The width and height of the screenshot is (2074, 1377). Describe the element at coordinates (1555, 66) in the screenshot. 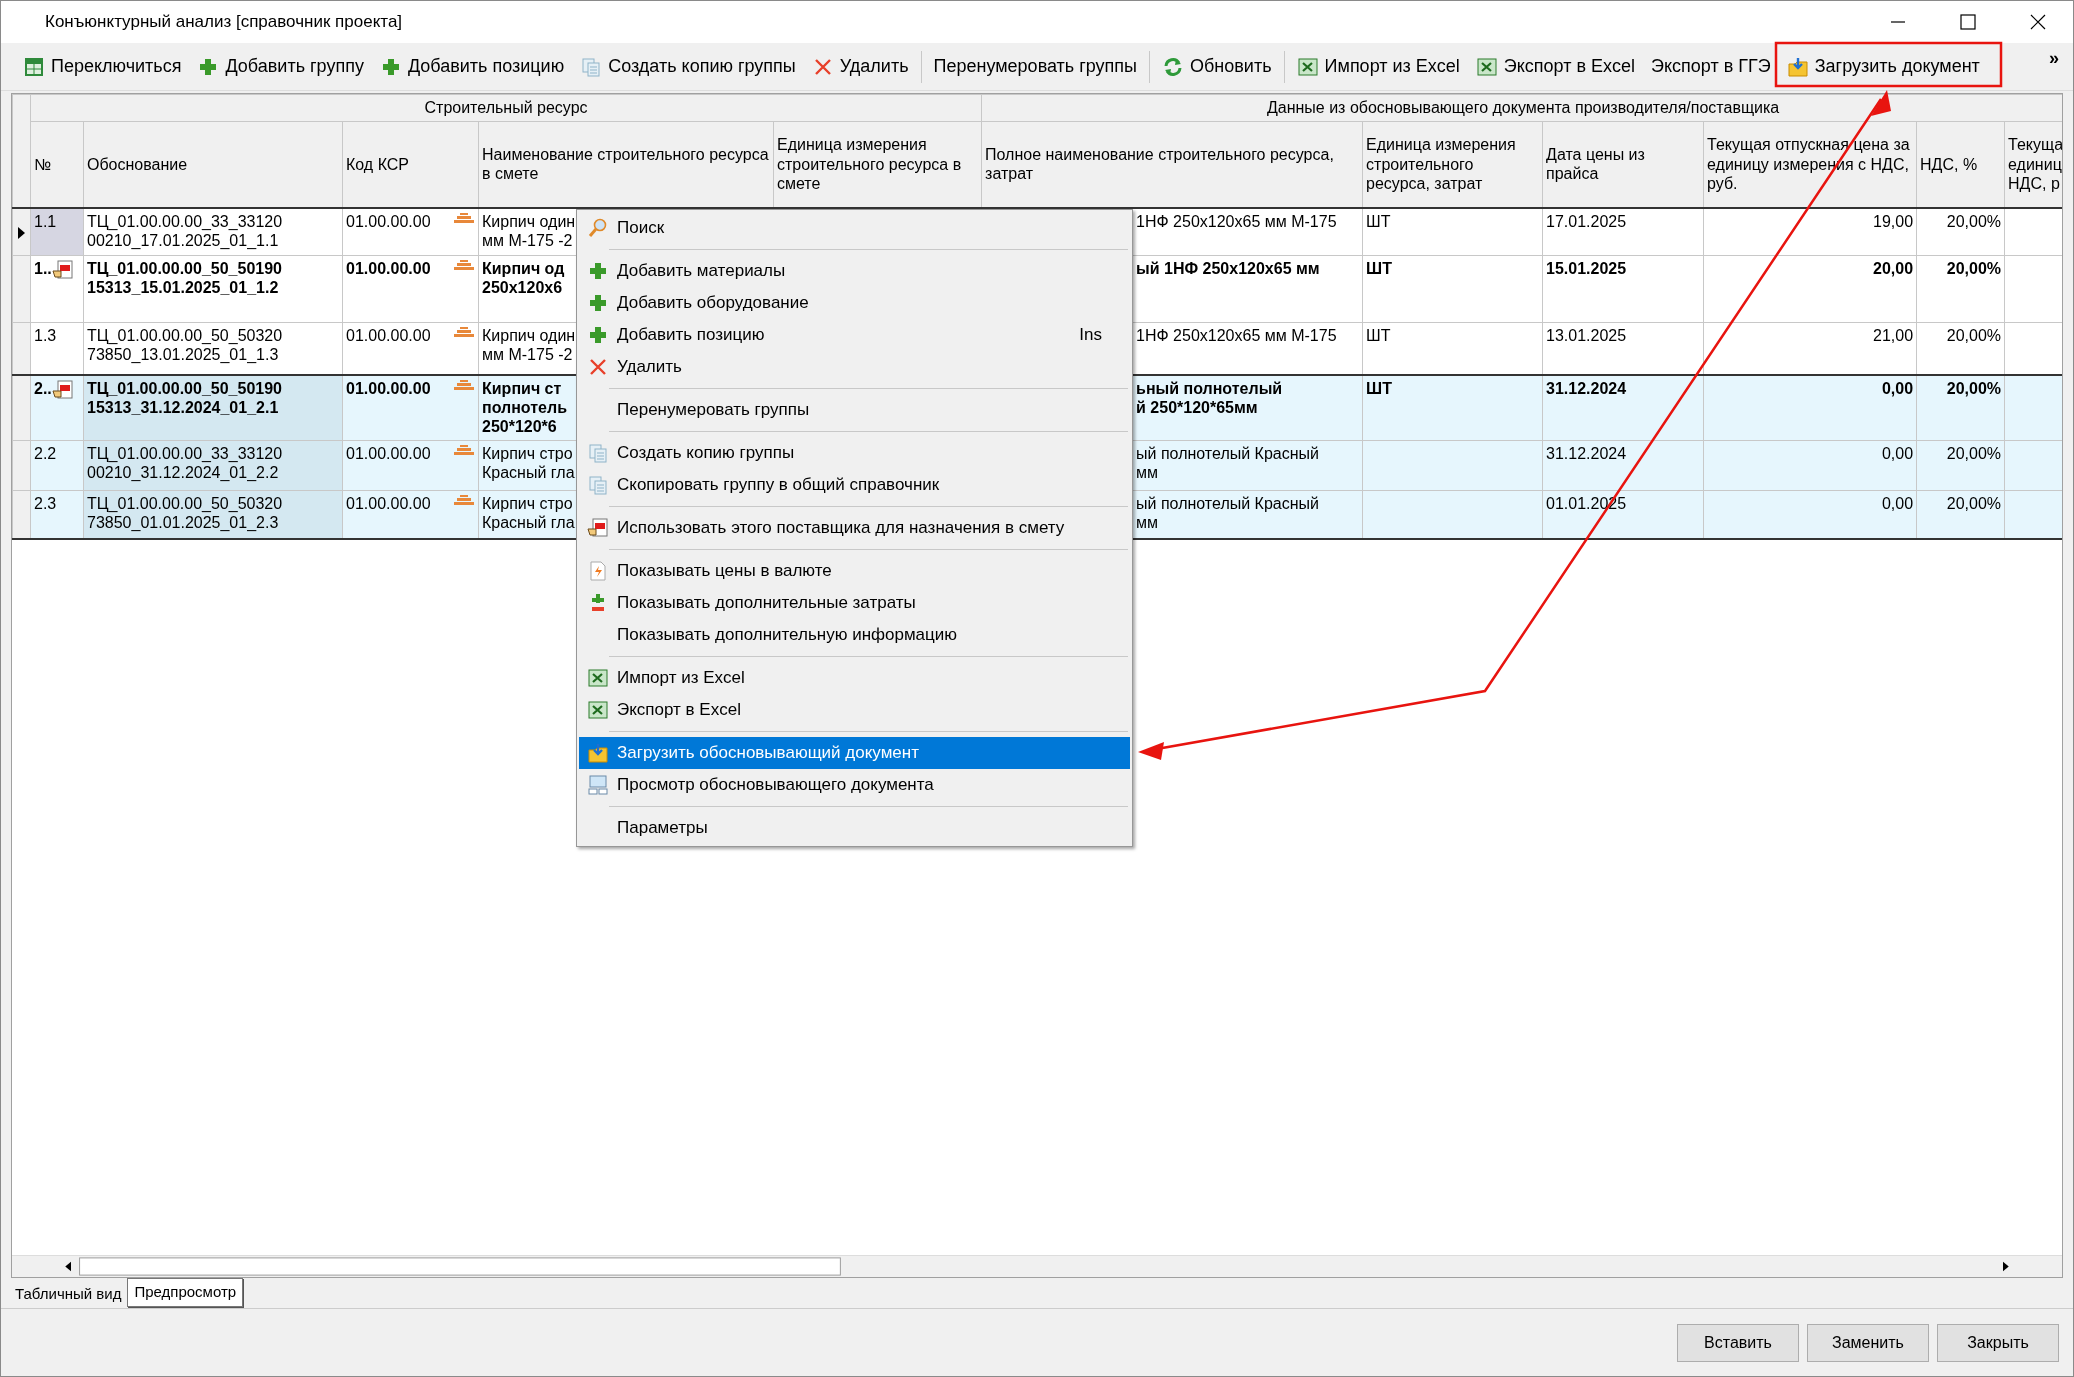

I see `toolbar-button: Экспорт в Excel` at that location.